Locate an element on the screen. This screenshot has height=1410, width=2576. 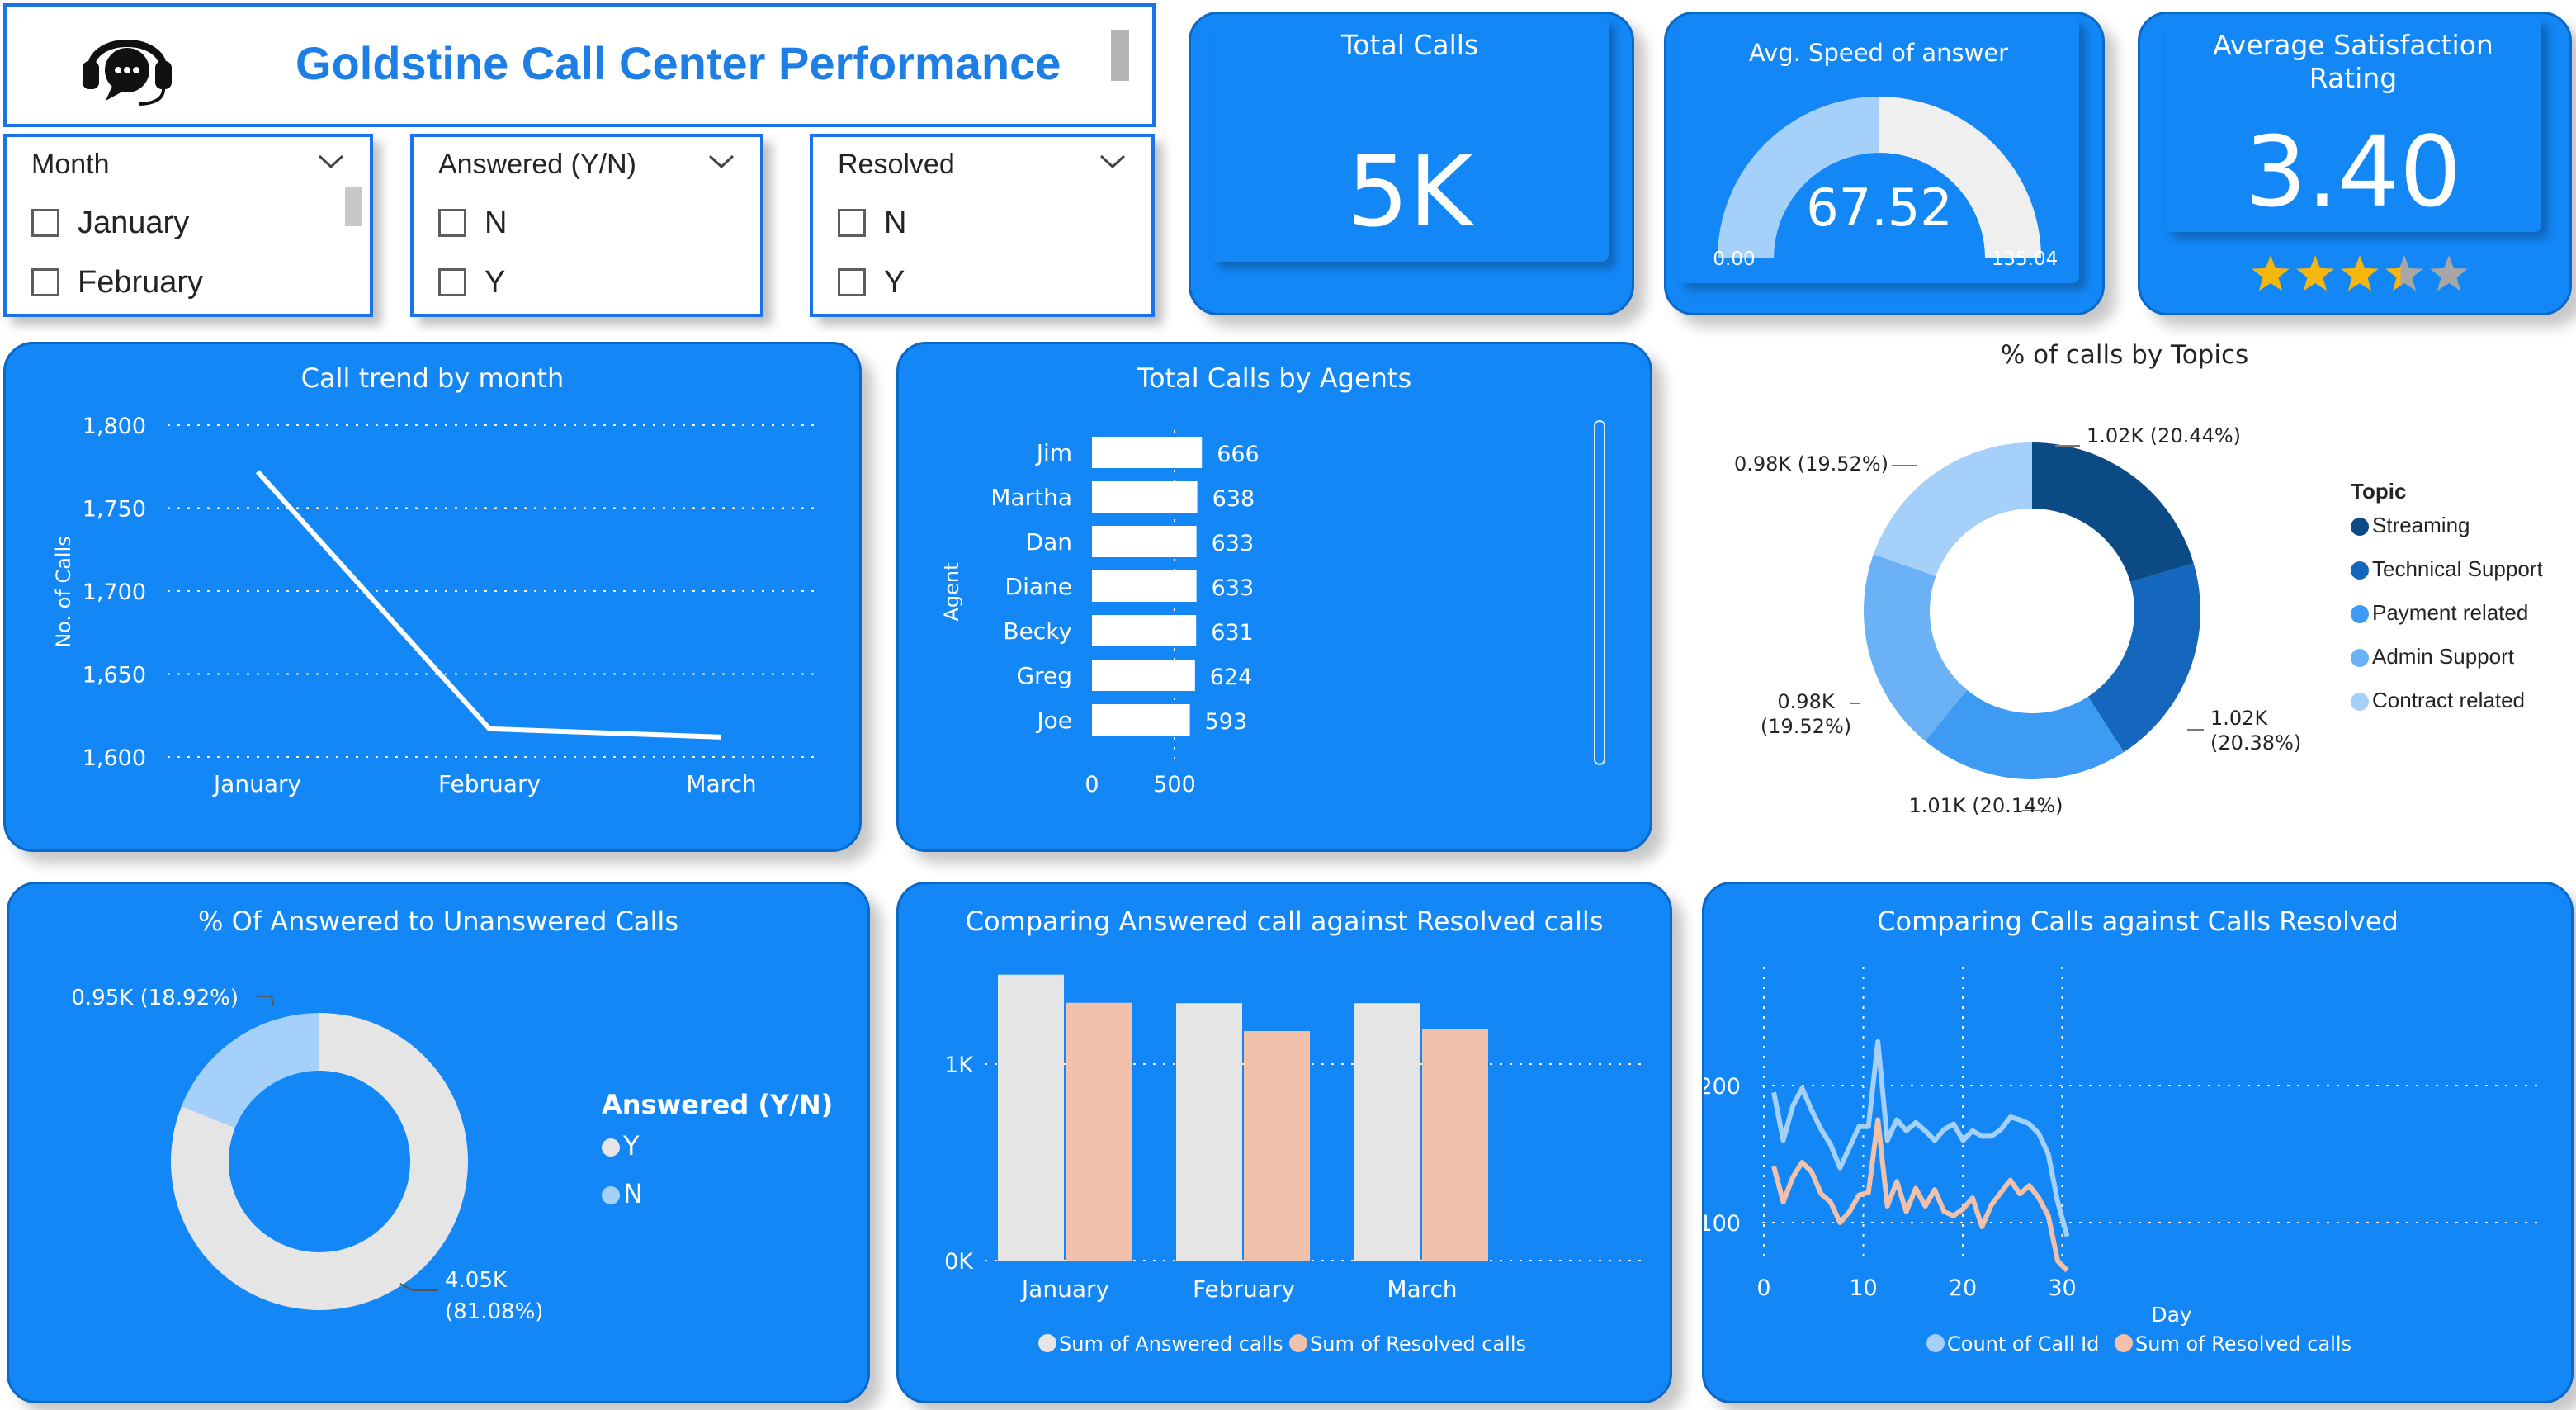
pie-slice is located at coordinates (250, 1070).